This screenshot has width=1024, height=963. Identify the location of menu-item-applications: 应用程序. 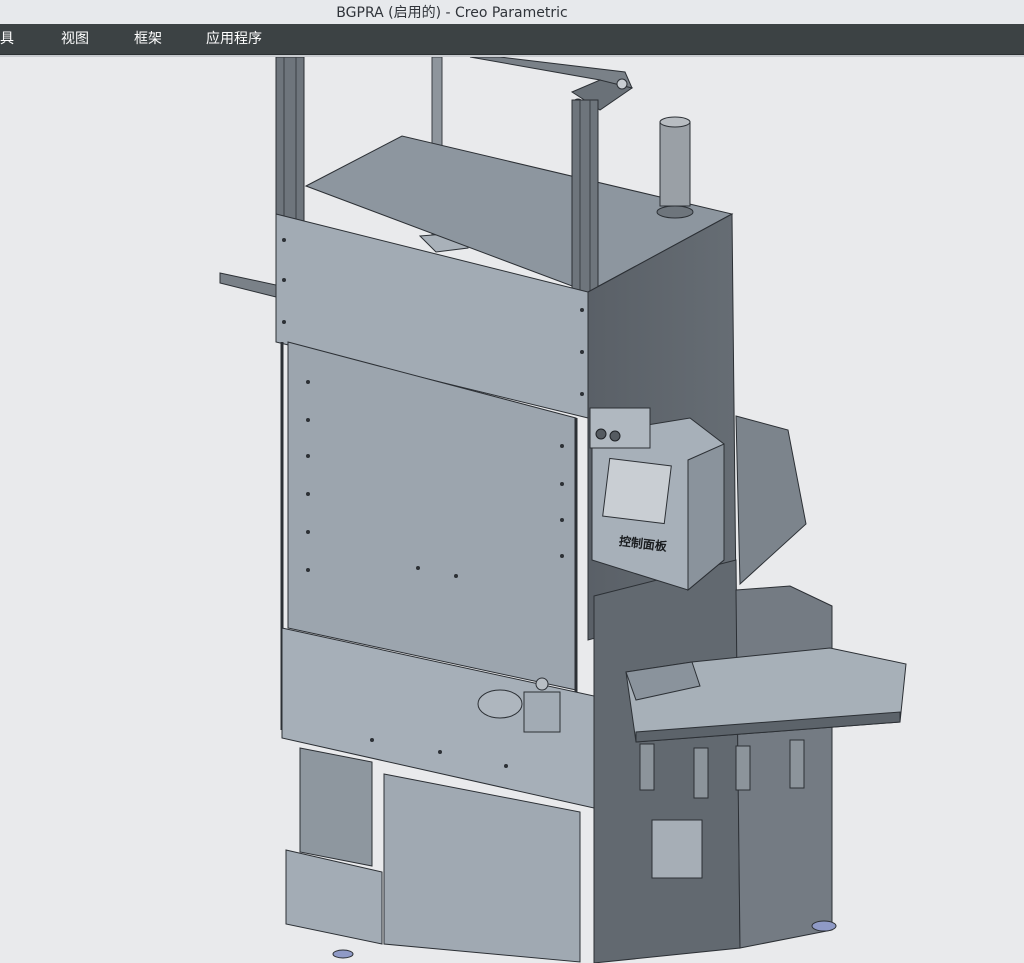
(234, 39).